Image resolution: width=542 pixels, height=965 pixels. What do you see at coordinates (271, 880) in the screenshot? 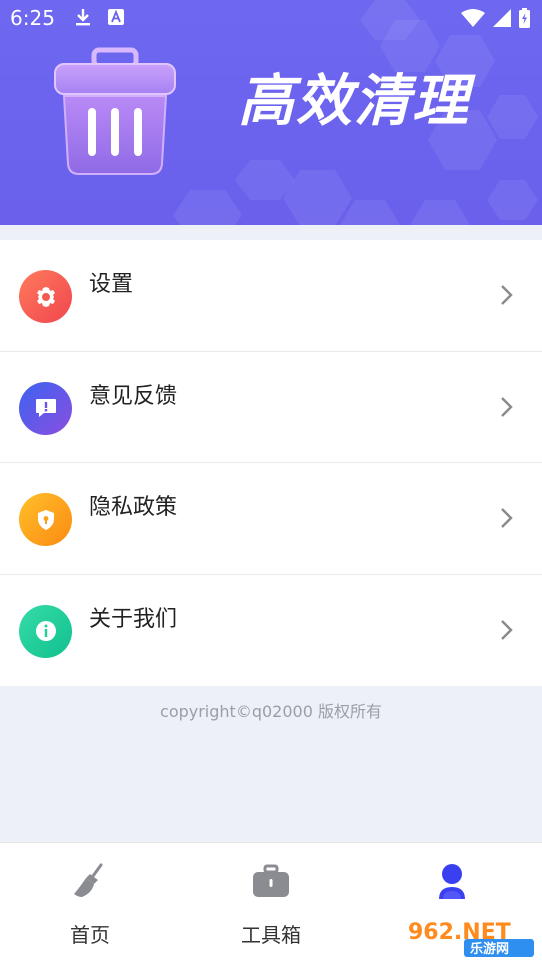
I see `toolbox-icon` at bounding box center [271, 880].